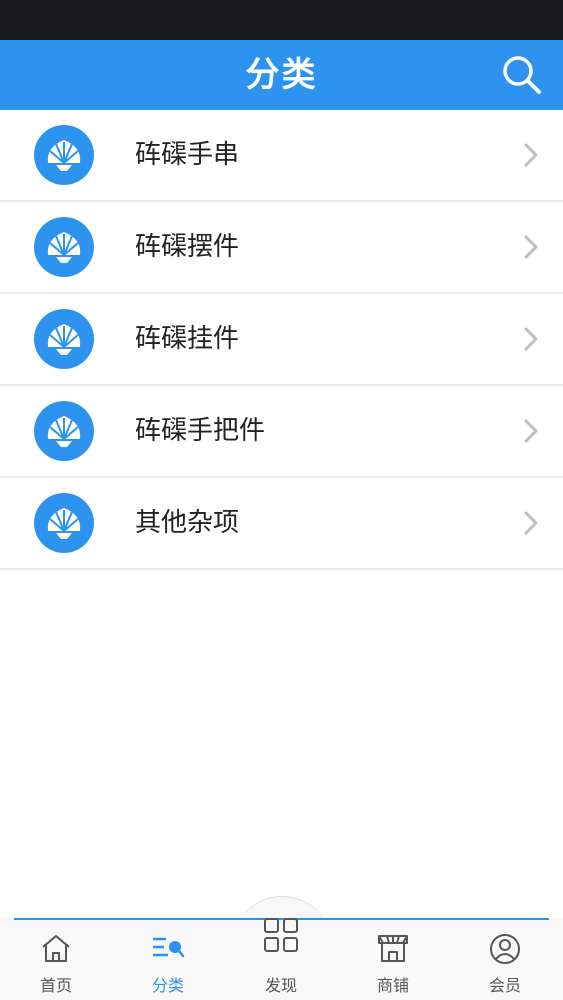  I want to click on user-icon, so click(505, 949).